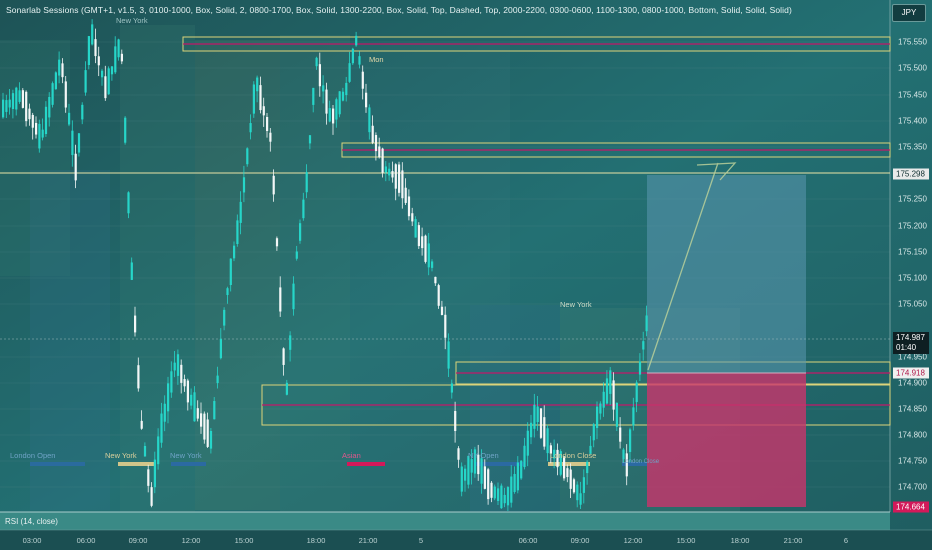  Describe the element at coordinates (912, 147) in the screenshot. I see `price-label: 175.350` at that location.